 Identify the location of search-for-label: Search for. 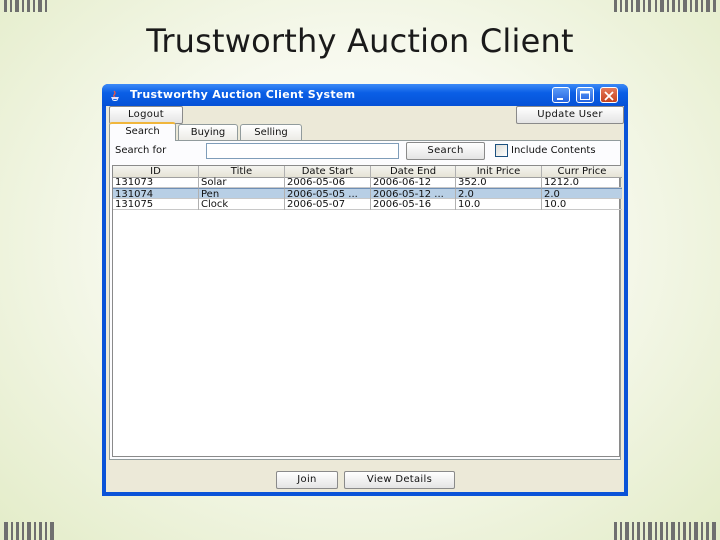
(141, 150).